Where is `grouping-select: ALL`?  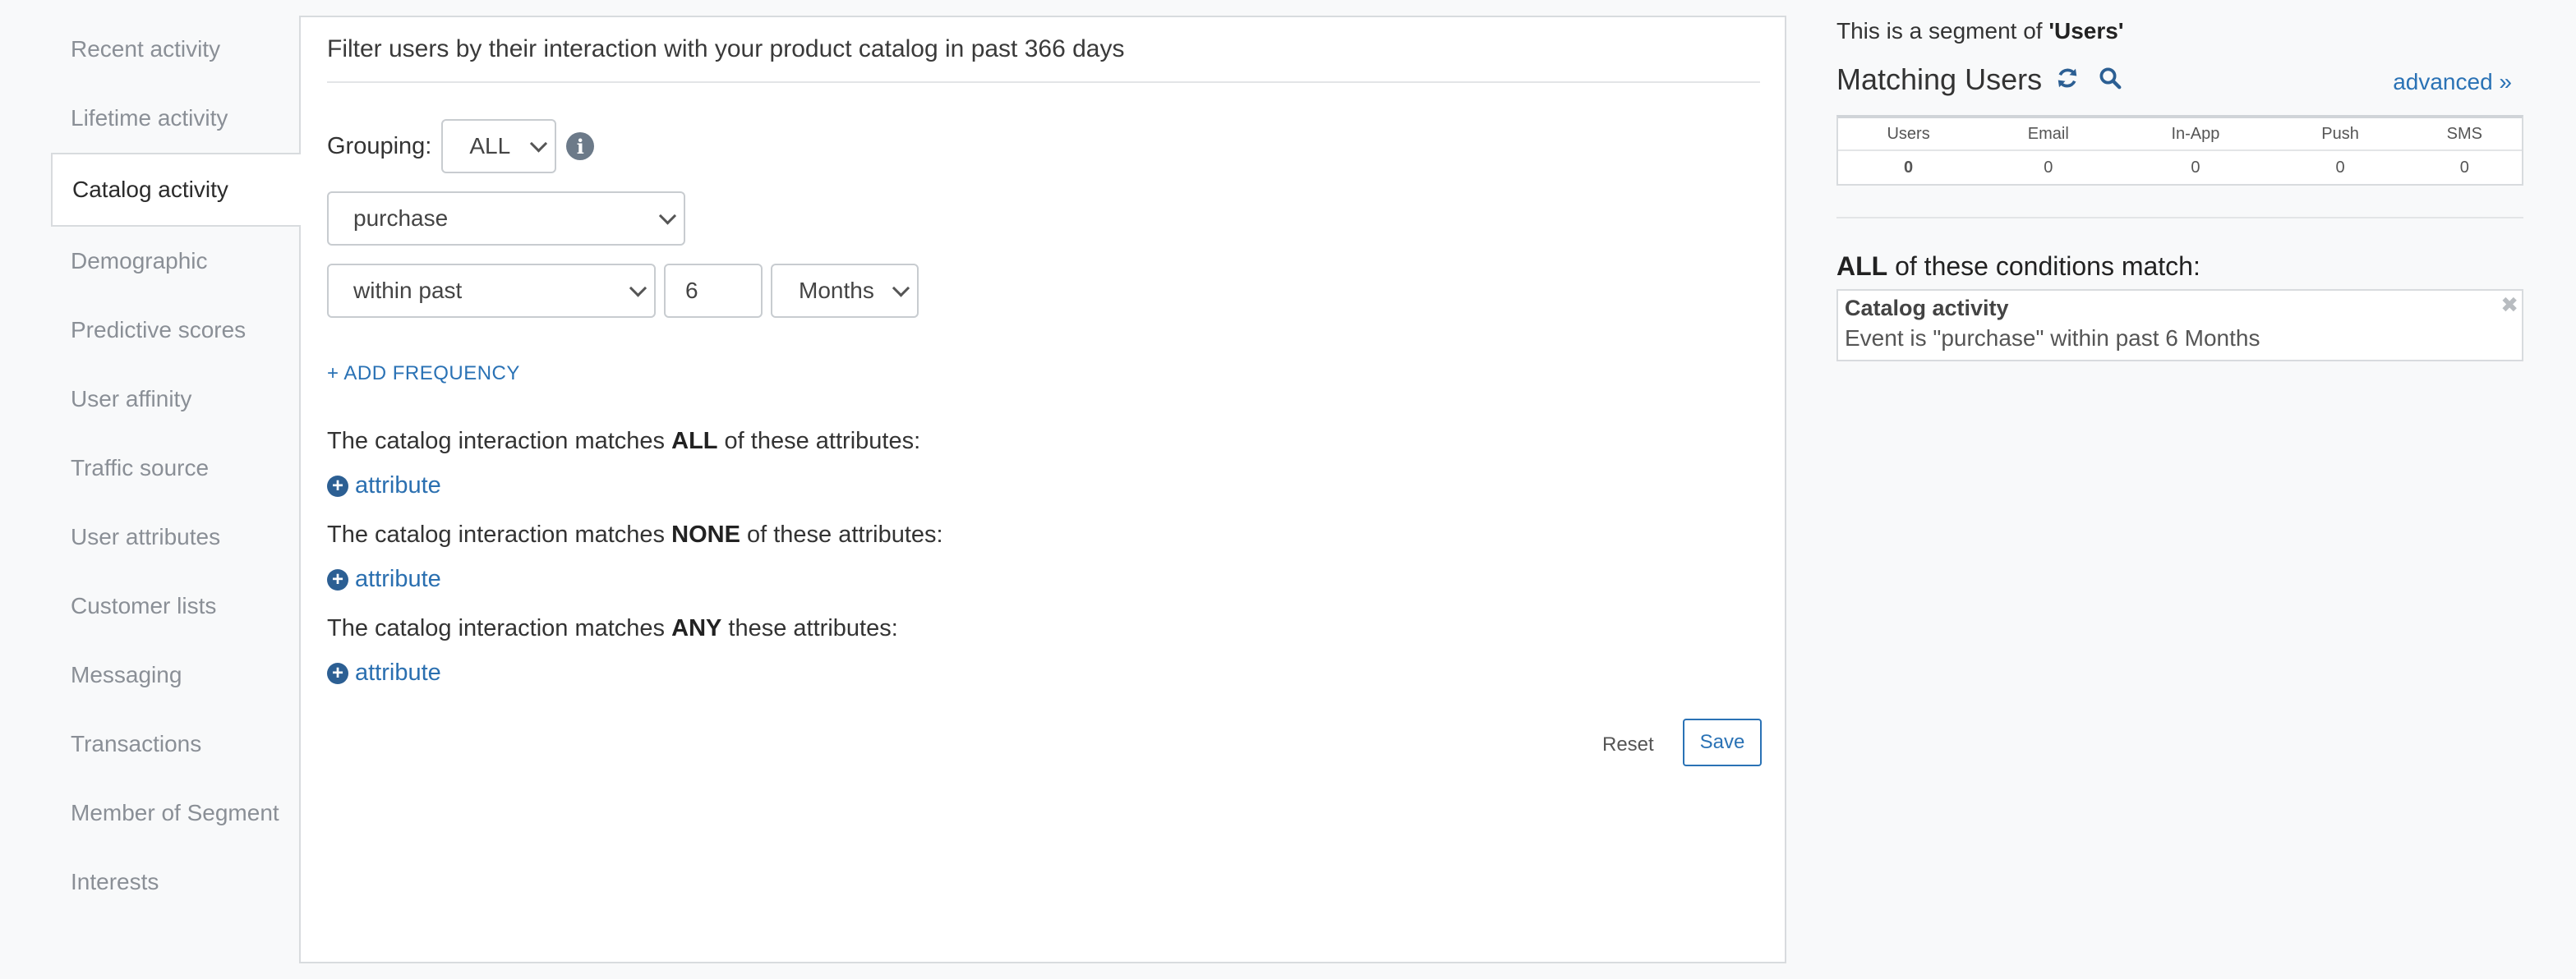 grouping-select: ALL is located at coordinates (499, 146).